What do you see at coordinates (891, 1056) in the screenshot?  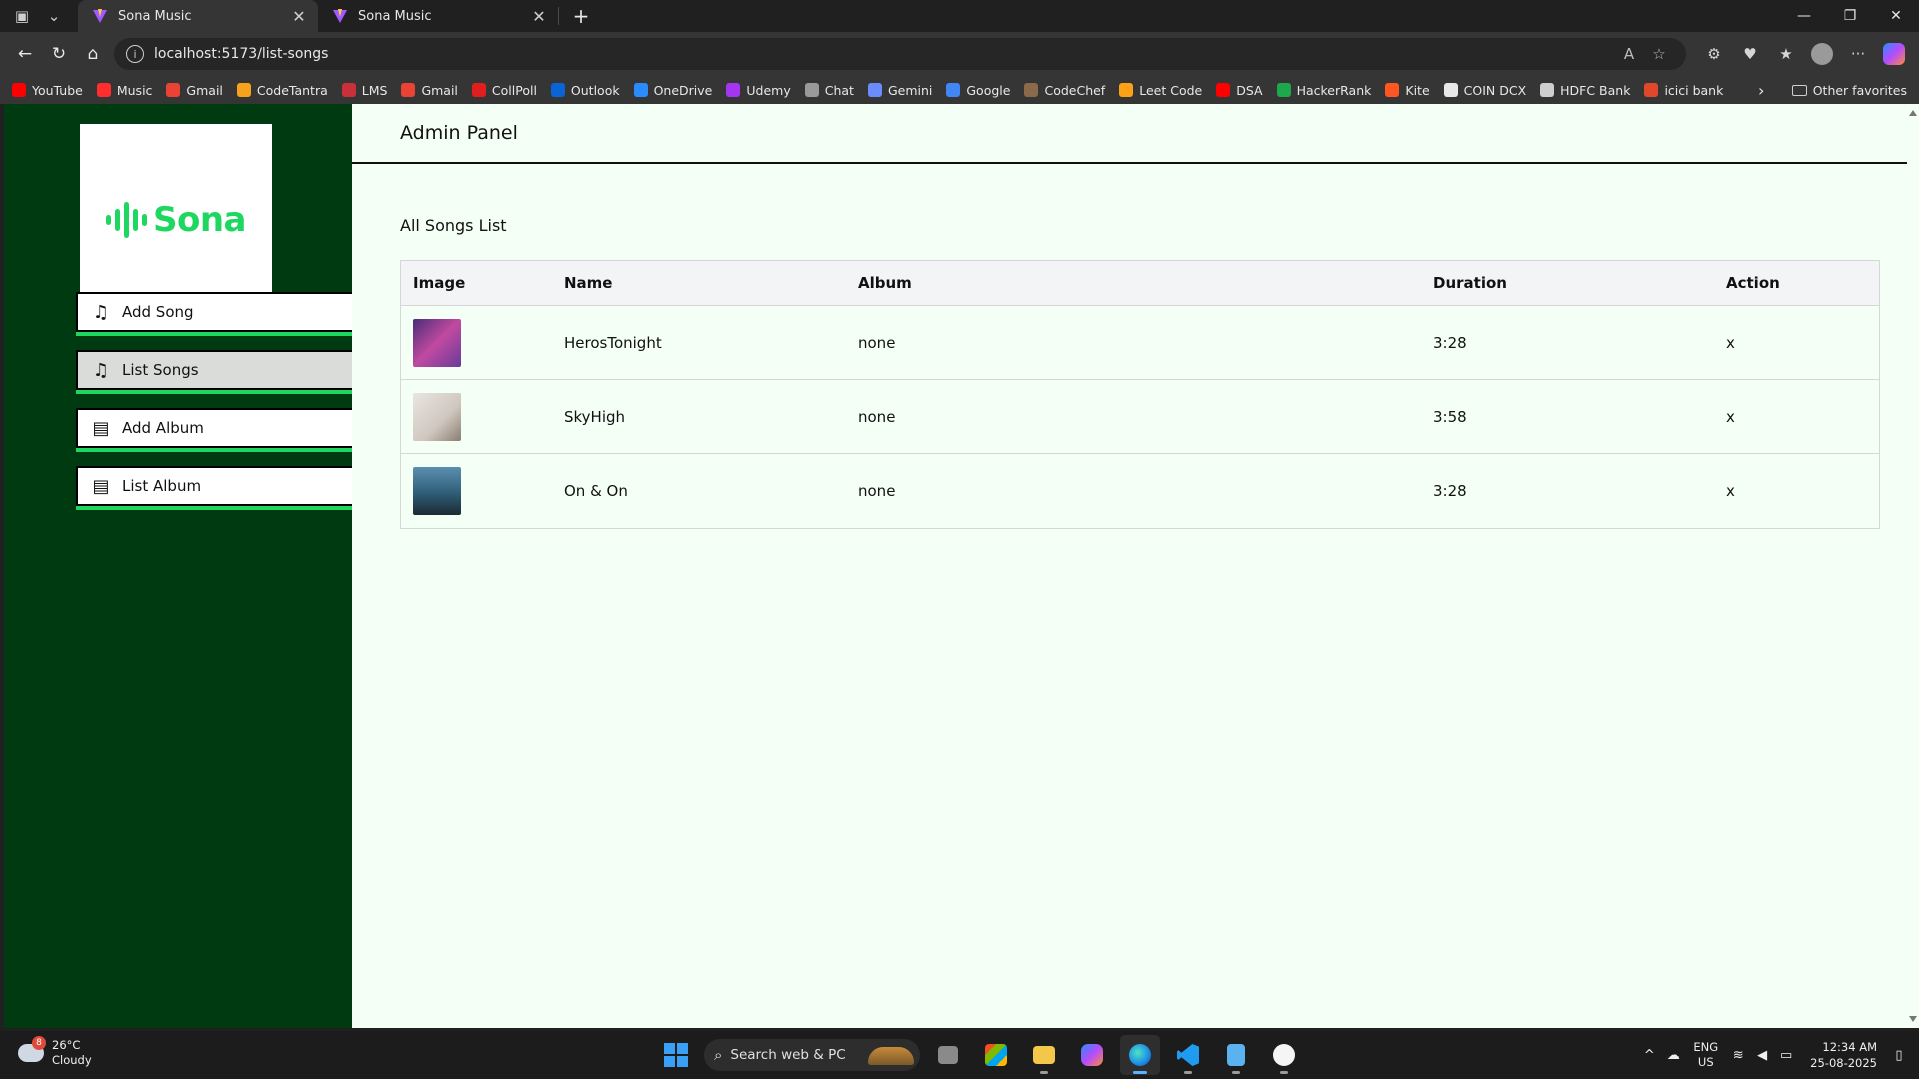 I see `search-highlight-image` at bounding box center [891, 1056].